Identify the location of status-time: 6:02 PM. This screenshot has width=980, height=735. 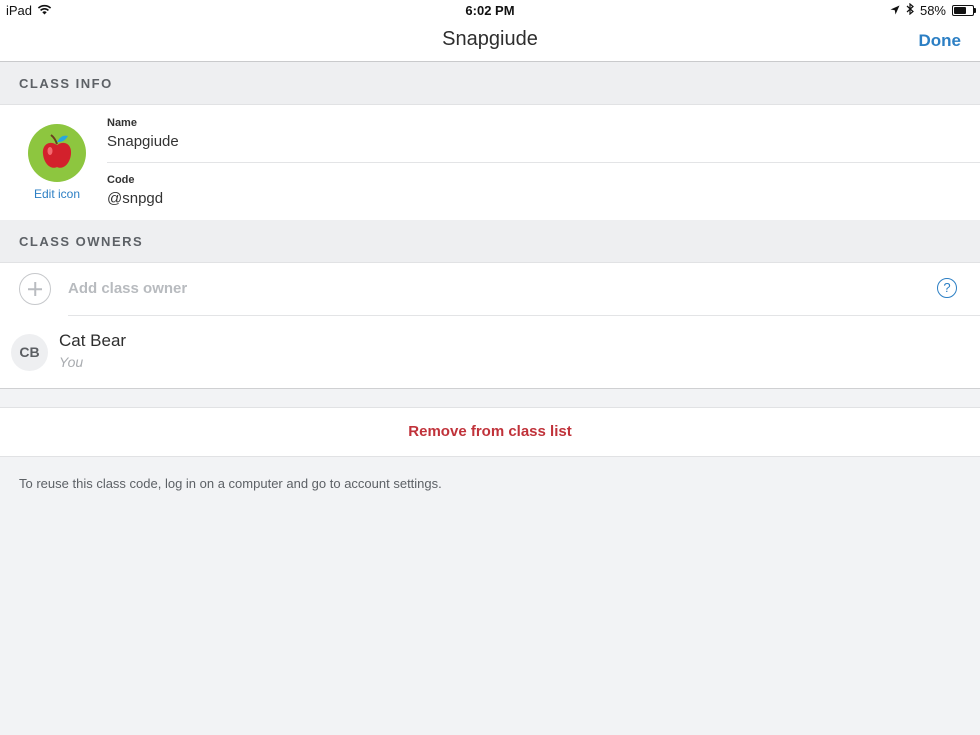
(490, 10).